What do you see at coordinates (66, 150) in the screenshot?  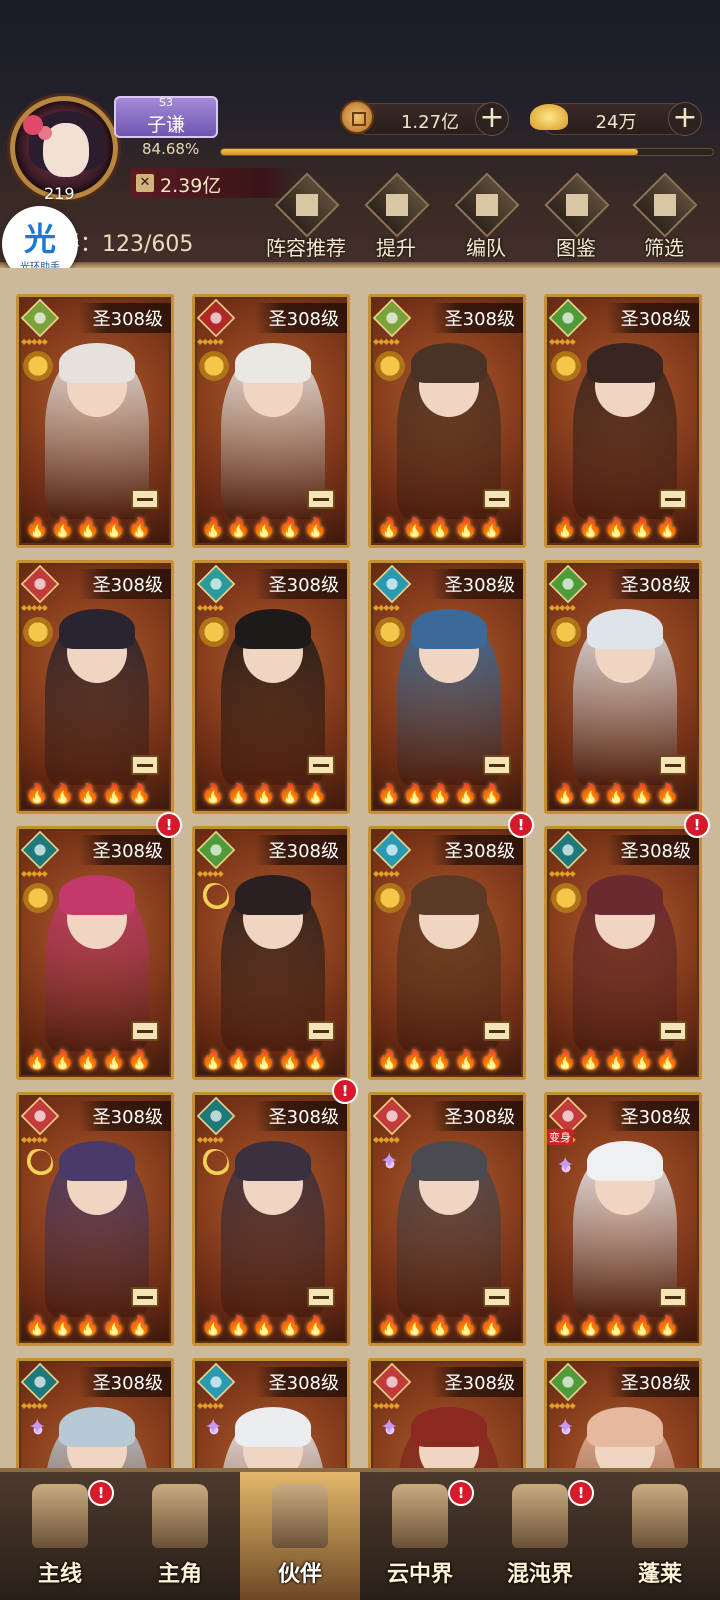 I see `avatar-face` at bounding box center [66, 150].